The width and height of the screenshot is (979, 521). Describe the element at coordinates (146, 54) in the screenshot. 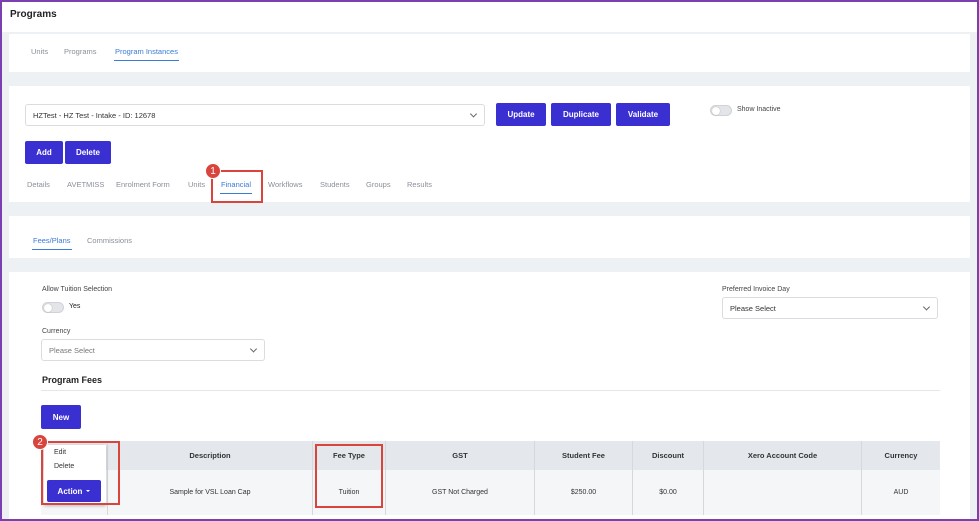

I see `tab-program-instances: Program Instances` at that location.